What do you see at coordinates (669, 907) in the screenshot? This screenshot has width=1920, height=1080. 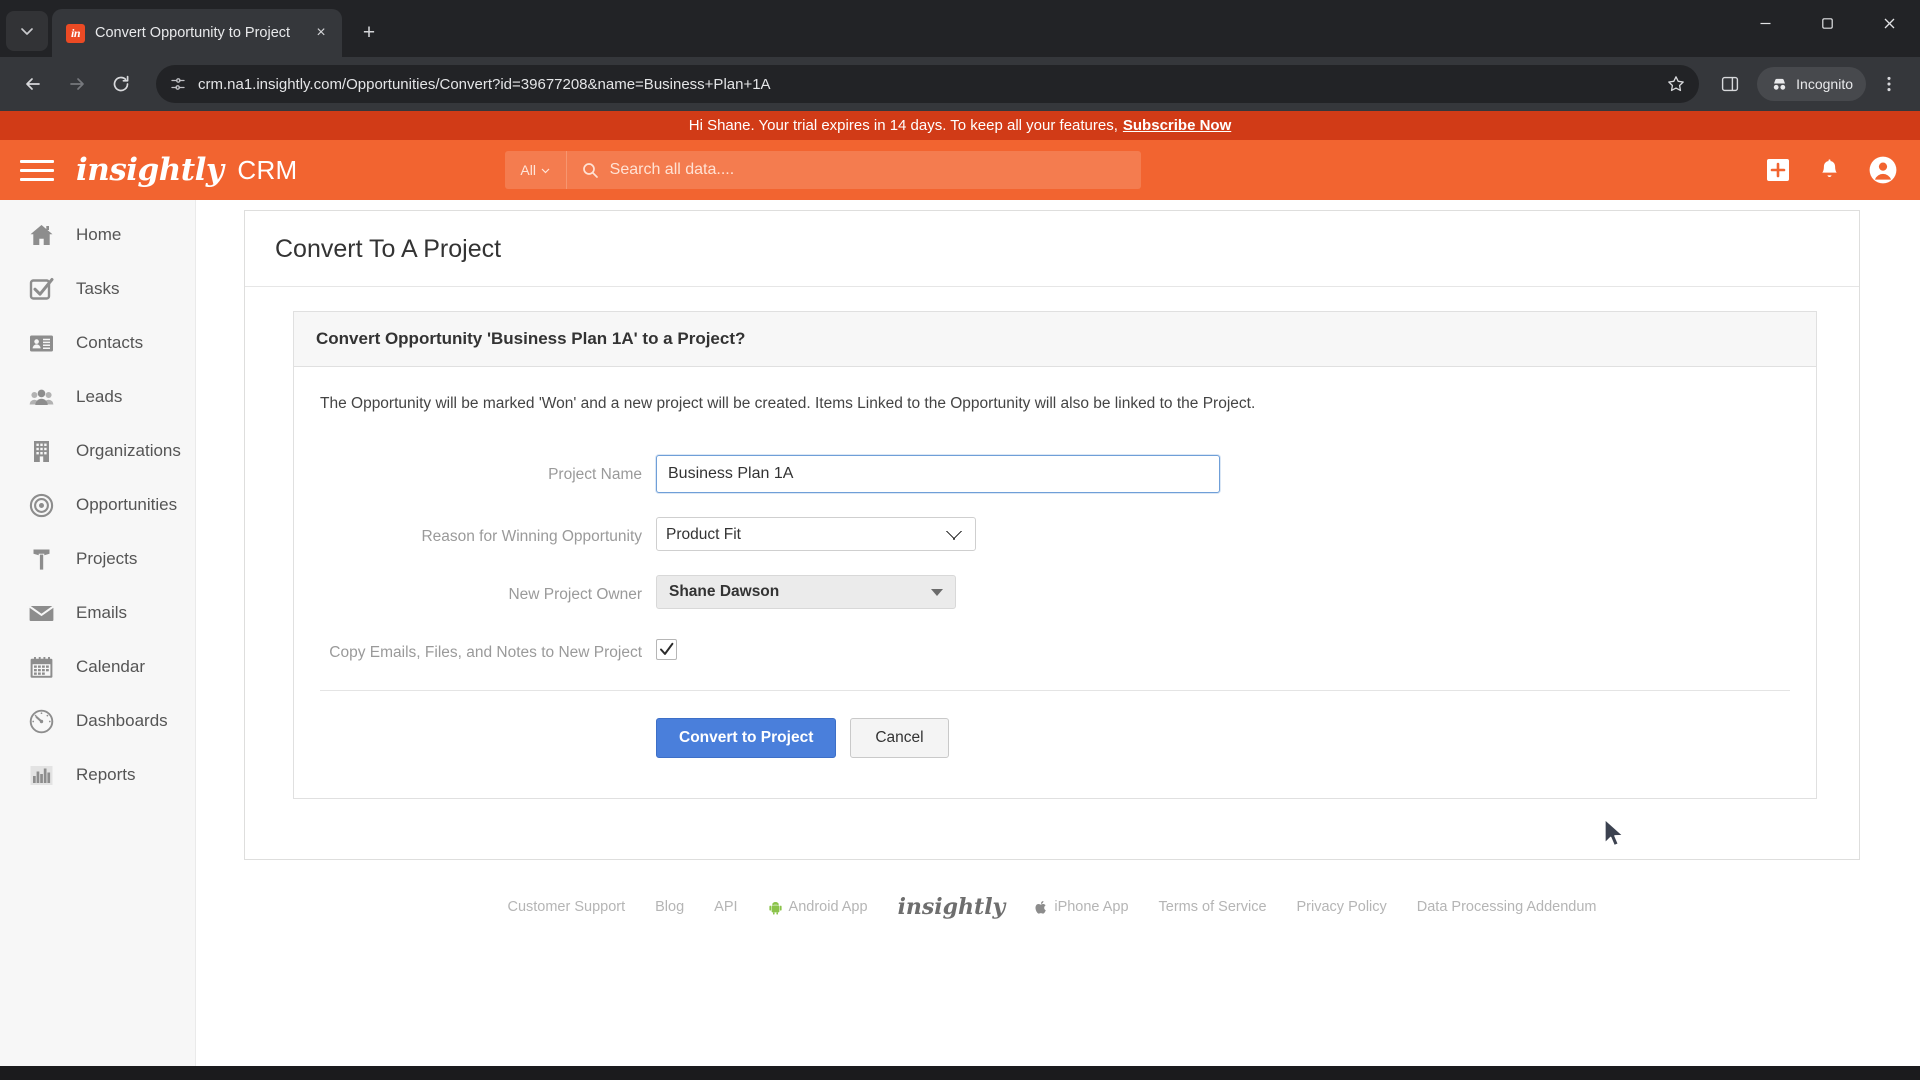 I see `footer-link-blog: Blog` at bounding box center [669, 907].